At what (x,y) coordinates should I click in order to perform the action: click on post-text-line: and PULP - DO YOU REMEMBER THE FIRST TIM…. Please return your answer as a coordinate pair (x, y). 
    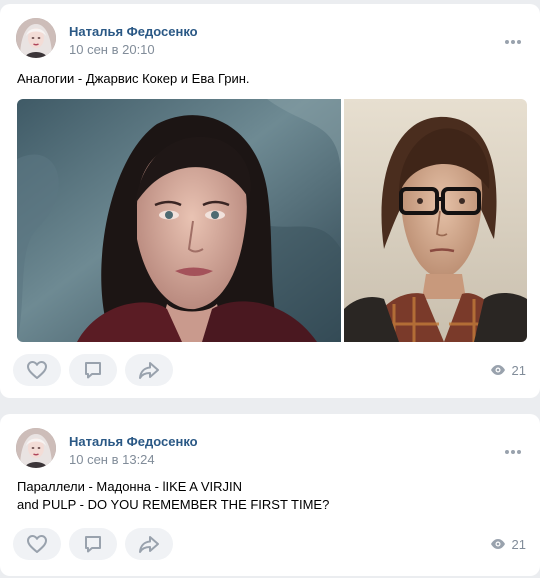
    Looking at the image, I should click on (173, 504).